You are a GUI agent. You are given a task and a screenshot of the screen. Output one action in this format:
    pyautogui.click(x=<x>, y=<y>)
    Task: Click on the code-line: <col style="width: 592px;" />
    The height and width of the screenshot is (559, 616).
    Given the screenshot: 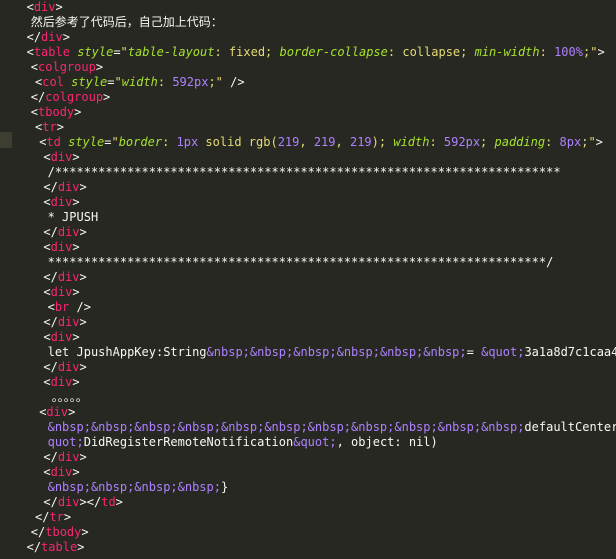 What is the action you would take?
    pyautogui.click(x=140, y=82)
    